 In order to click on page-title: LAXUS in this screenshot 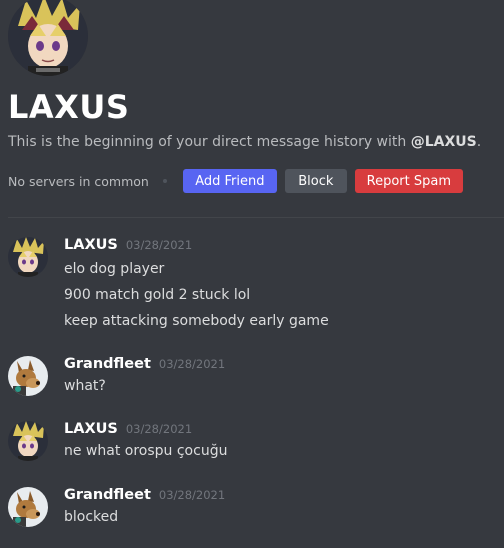, I will do `click(69, 107)`.